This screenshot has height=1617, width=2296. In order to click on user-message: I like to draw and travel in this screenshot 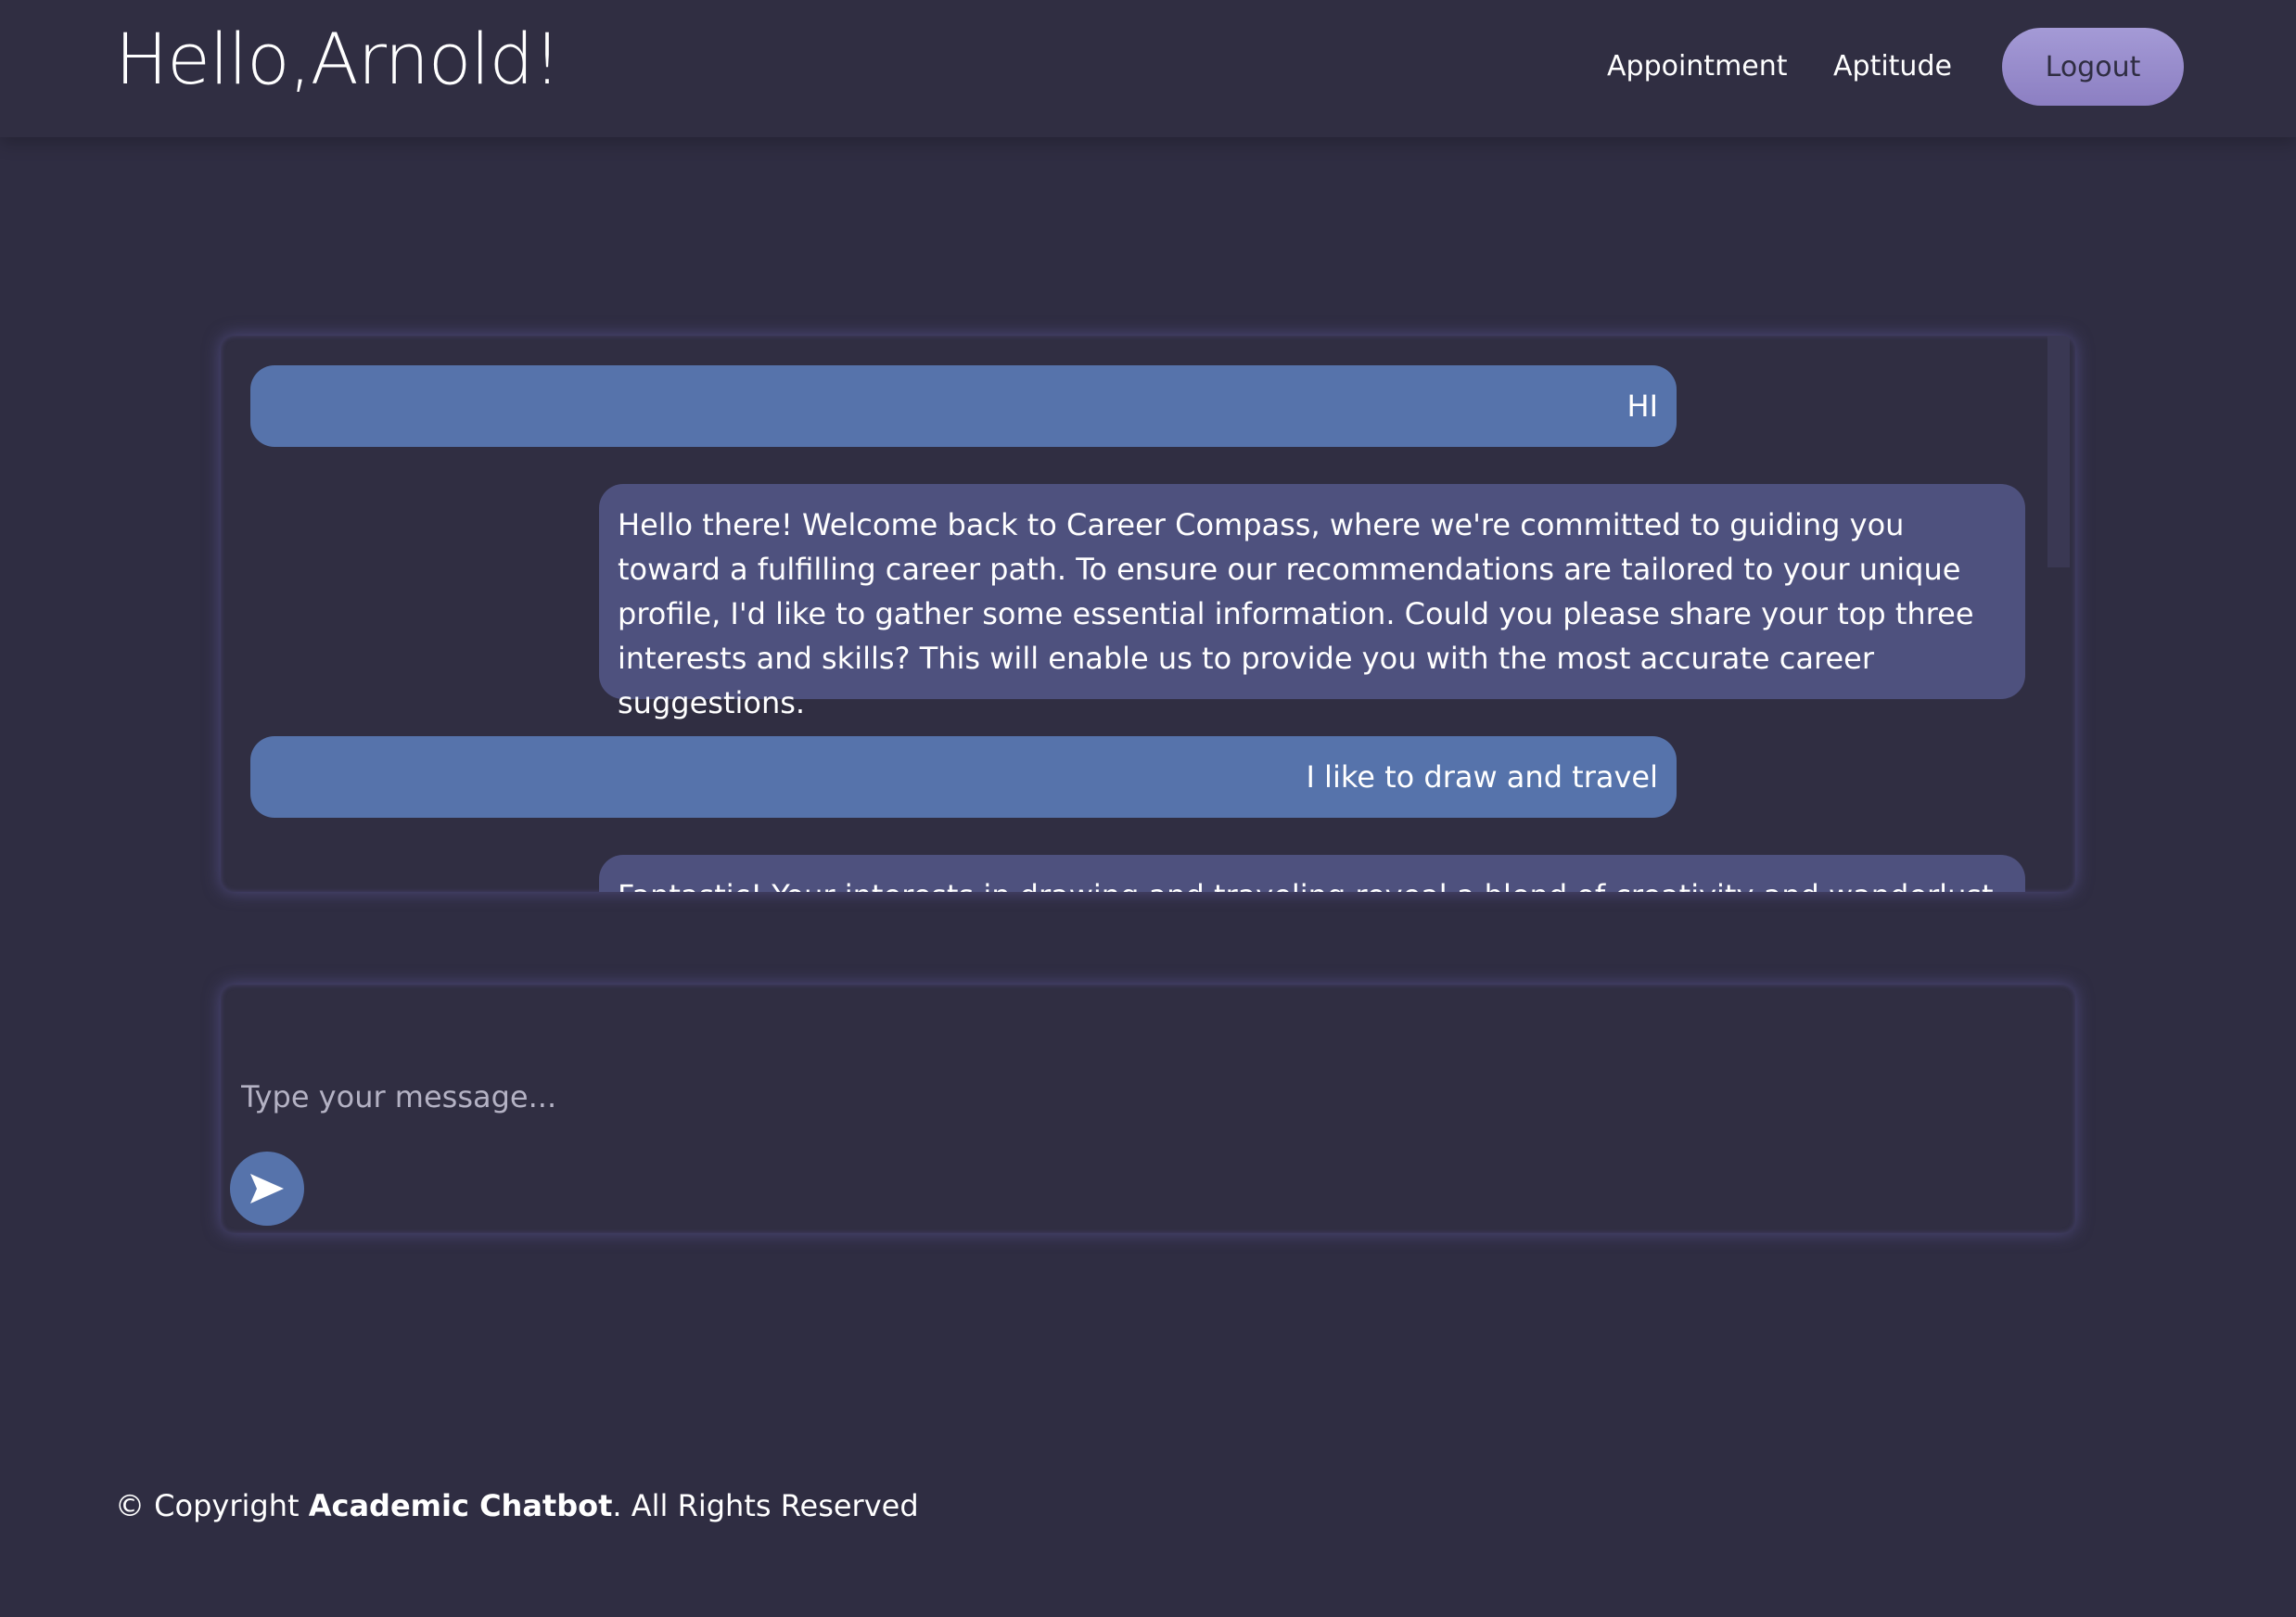, I will do `click(963, 777)`.